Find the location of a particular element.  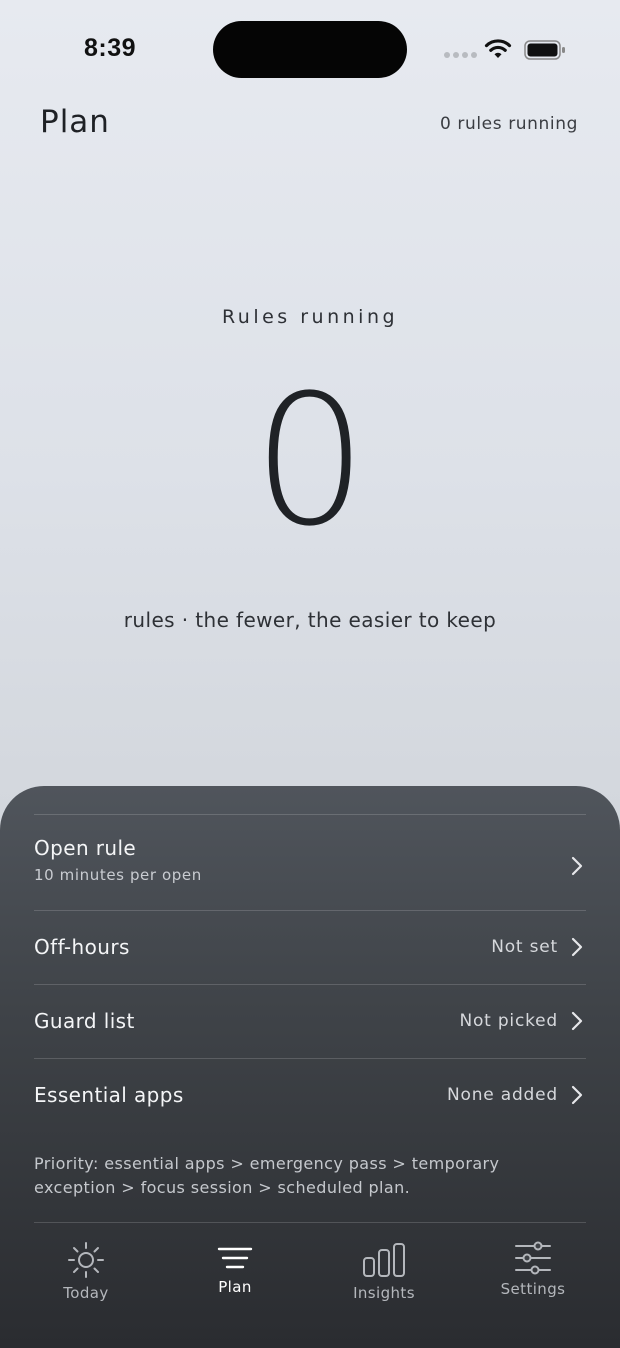

status-bar: 8:39 is located at coordinates (310, 50).